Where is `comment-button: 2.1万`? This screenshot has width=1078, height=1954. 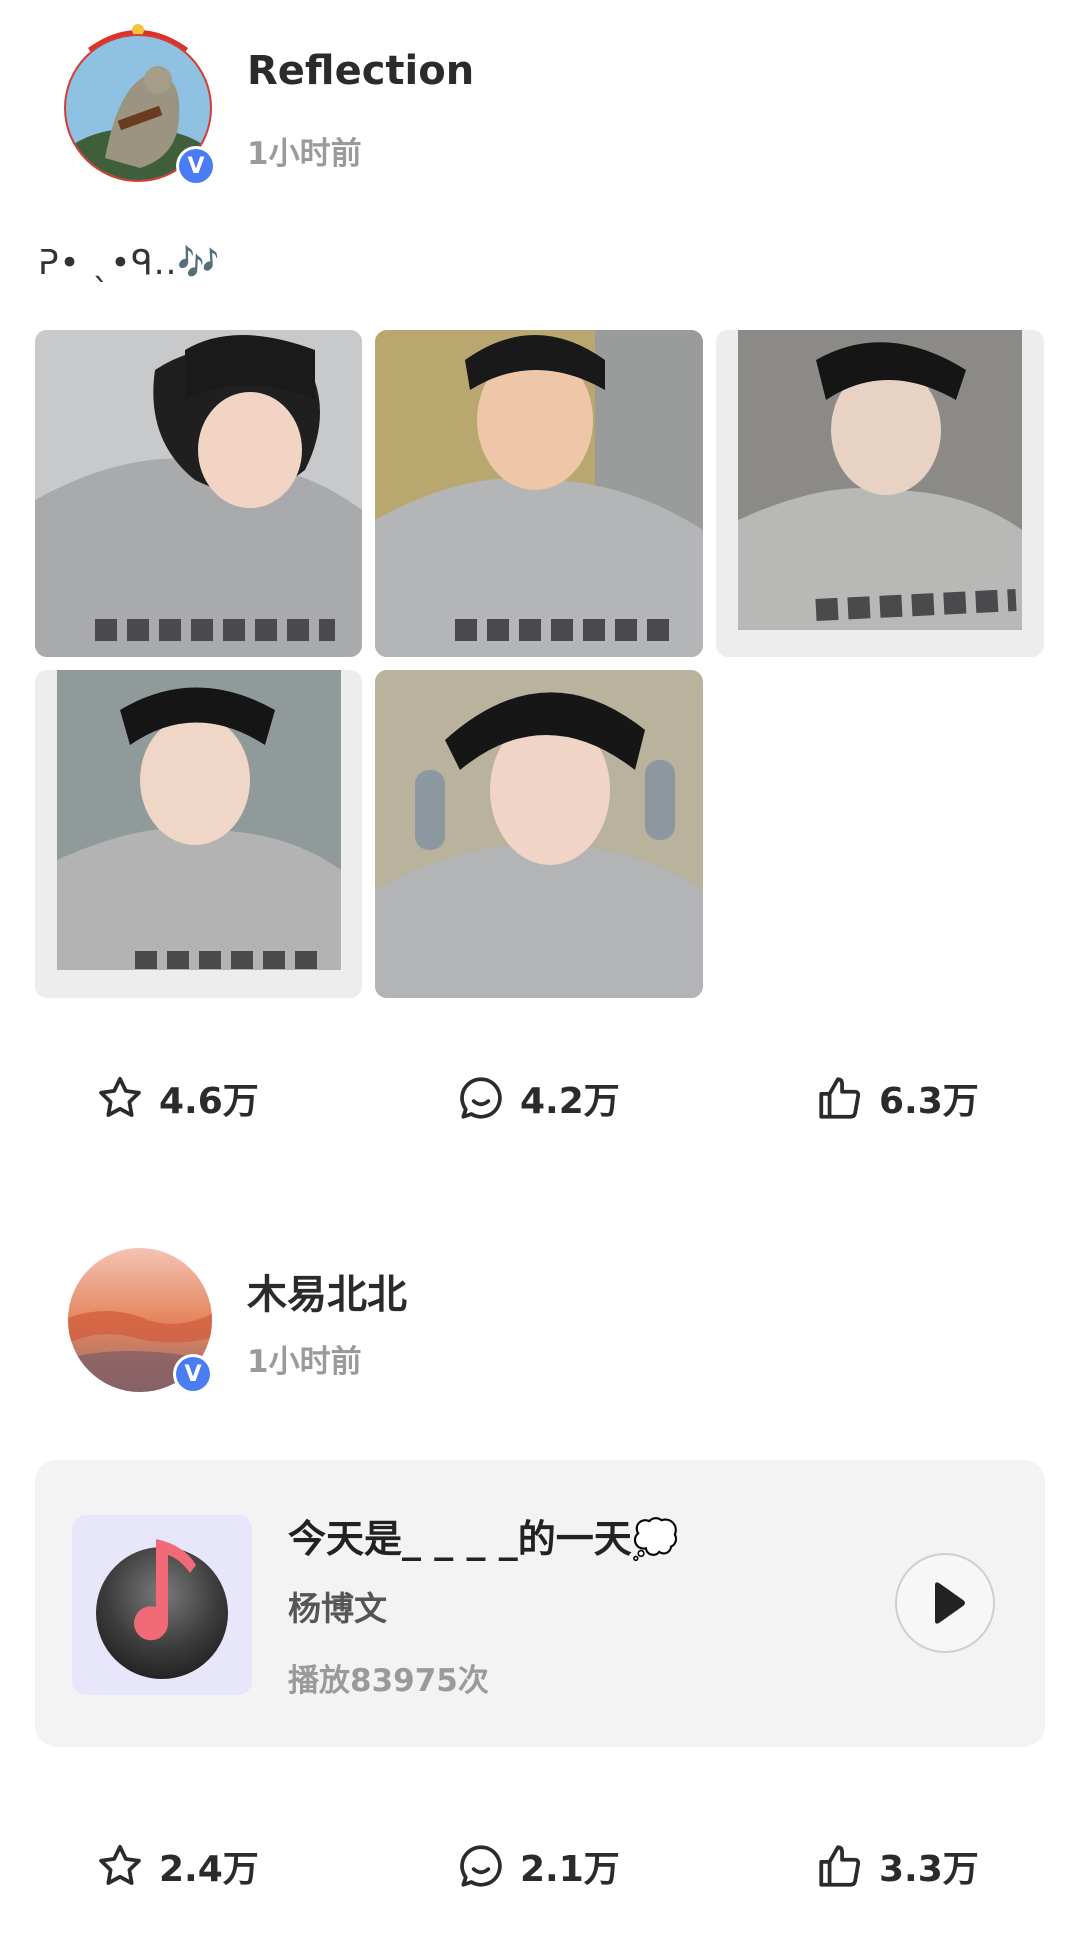
comment-button: 2.1万 is located at coordinates (538, 1866).